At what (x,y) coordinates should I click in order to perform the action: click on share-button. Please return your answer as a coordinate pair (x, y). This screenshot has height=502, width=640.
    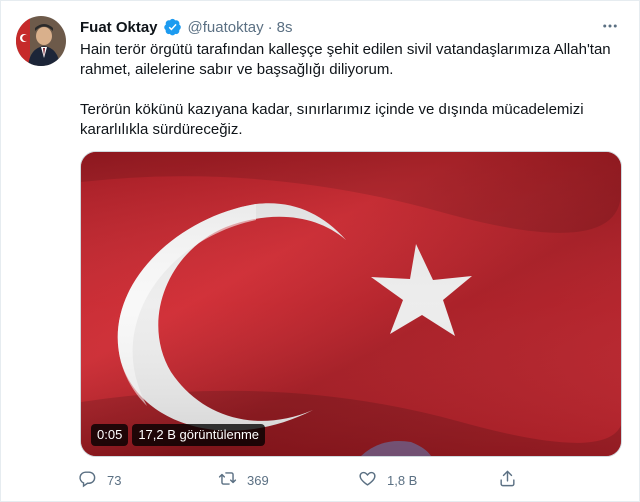
    Looking at the image, I should click on (507, 480).